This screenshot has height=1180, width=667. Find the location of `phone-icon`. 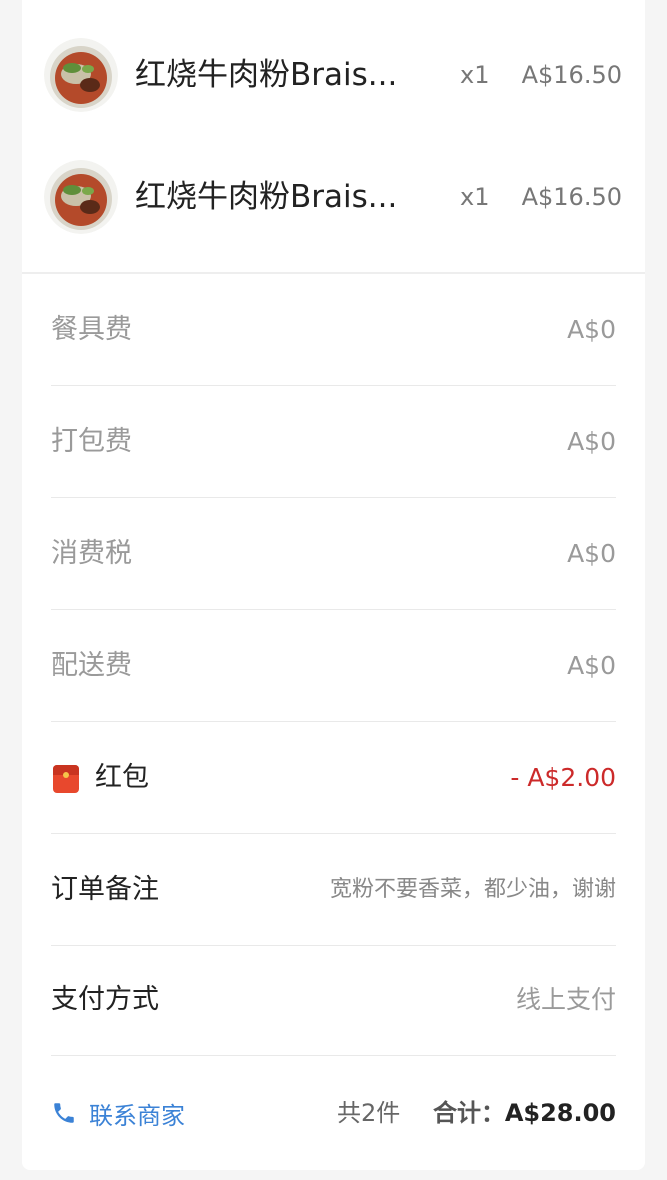

phone-icon is located at coordinates (64, 1113).